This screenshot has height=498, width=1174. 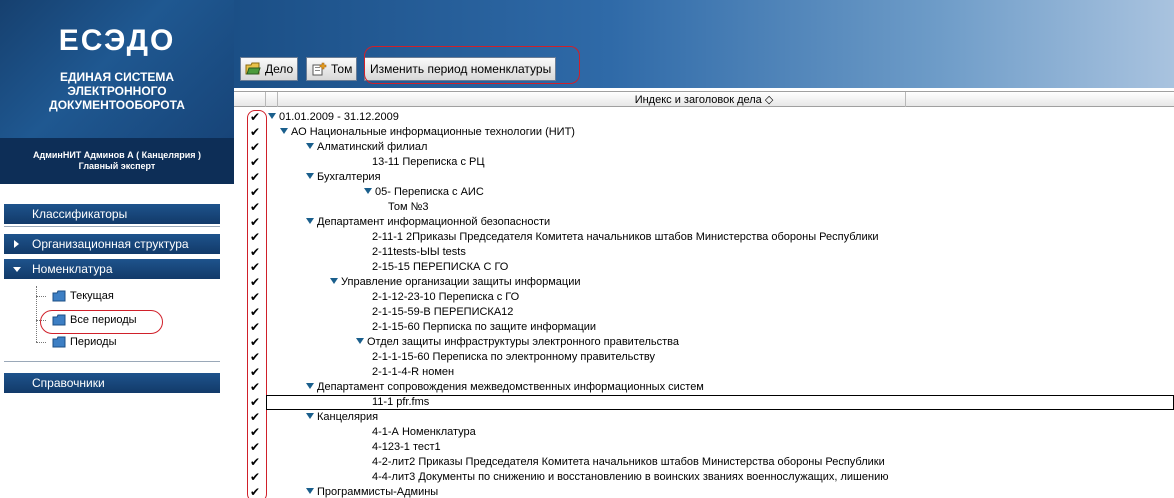 What do you see at coordinates (446, 297) in the screenshot?
I see `row-label: 2-1-12-23-10 Переписка с ГО` at bounding box center [446, 297].